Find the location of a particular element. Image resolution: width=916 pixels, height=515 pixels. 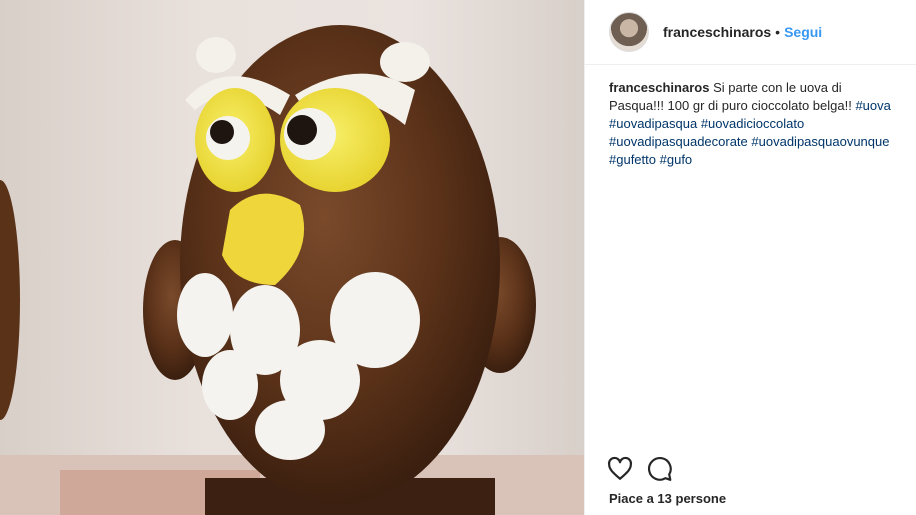

header-username: franceschinaros is located at coordinates (717, 32).